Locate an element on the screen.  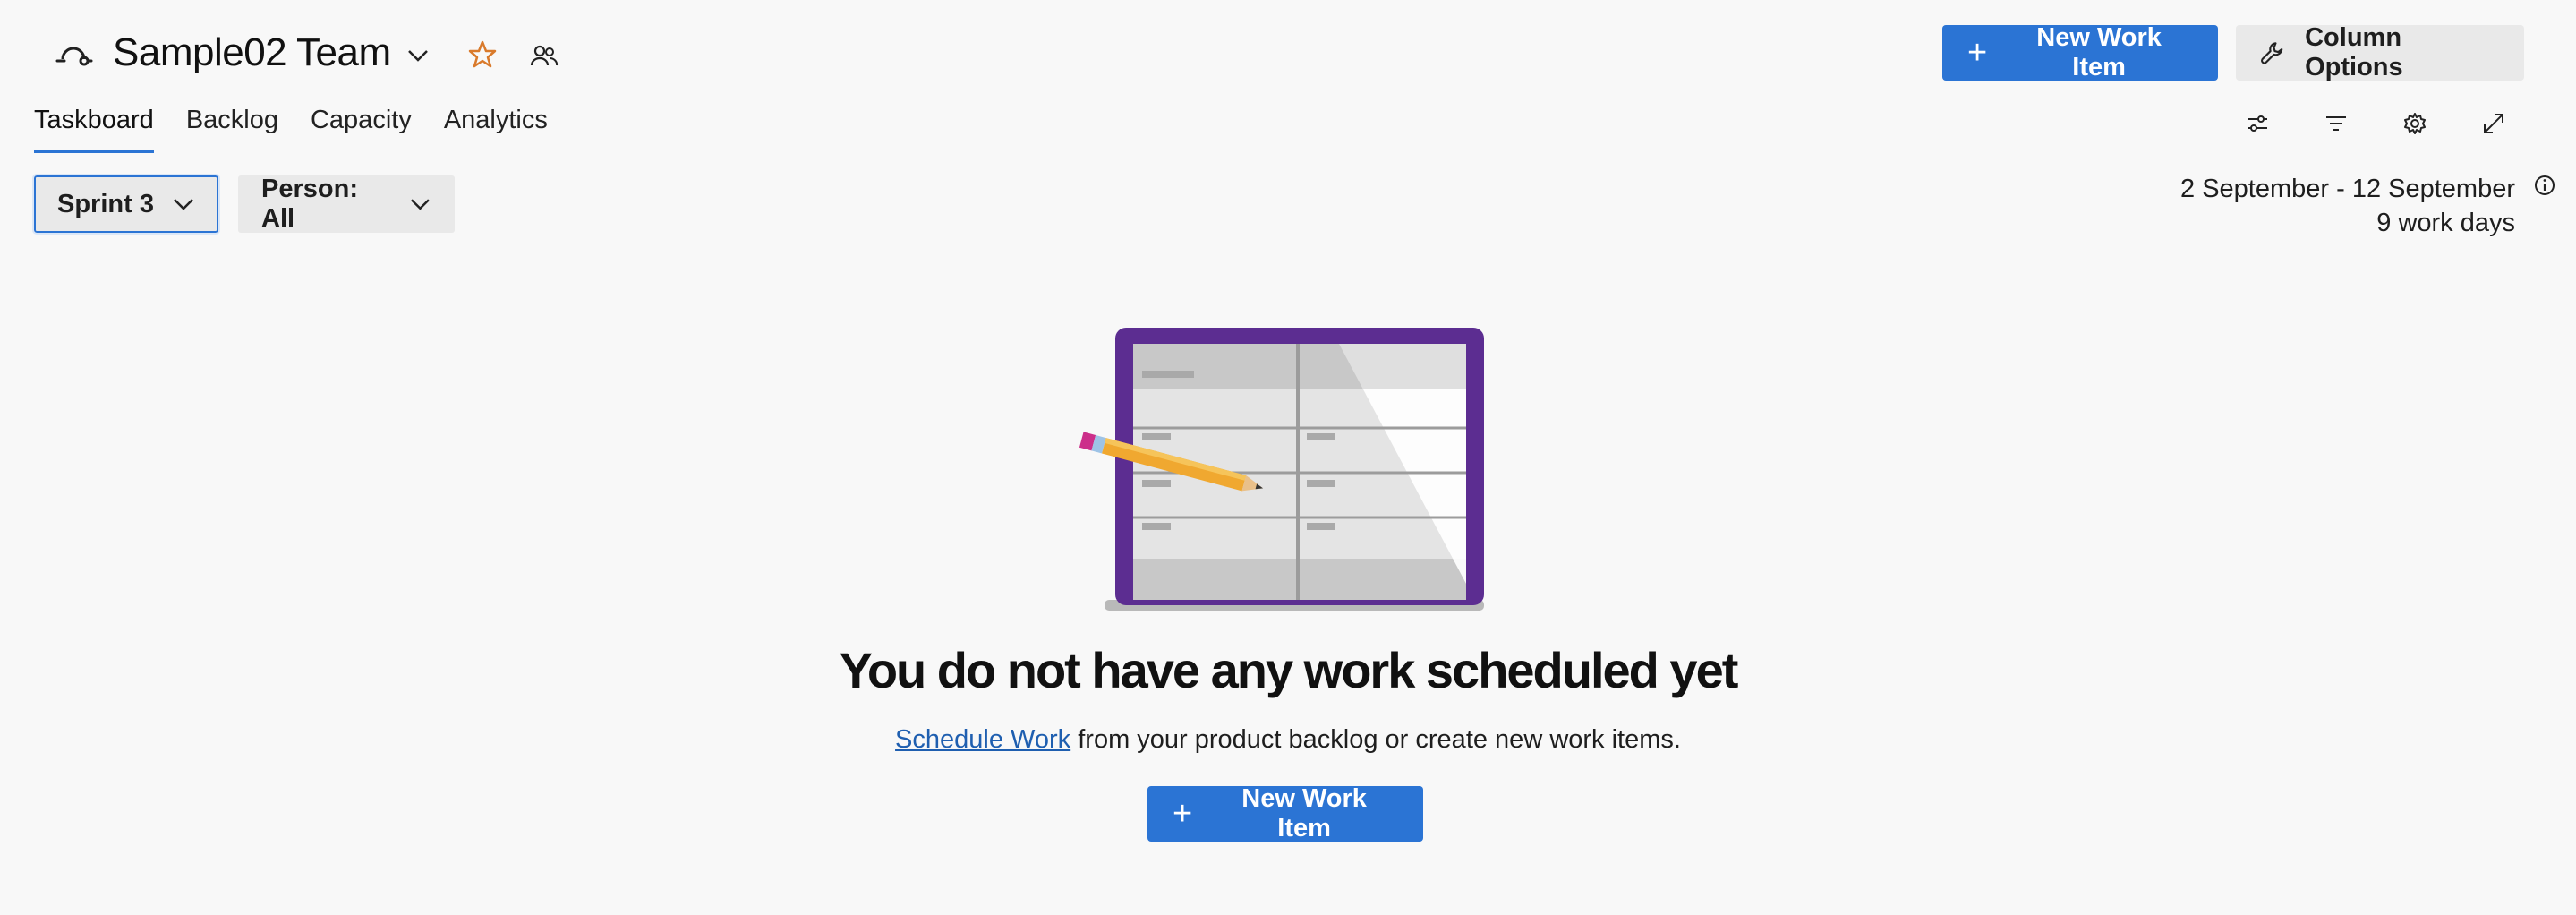
column-options-label: Column Options is located at coordinates (2354, 52).